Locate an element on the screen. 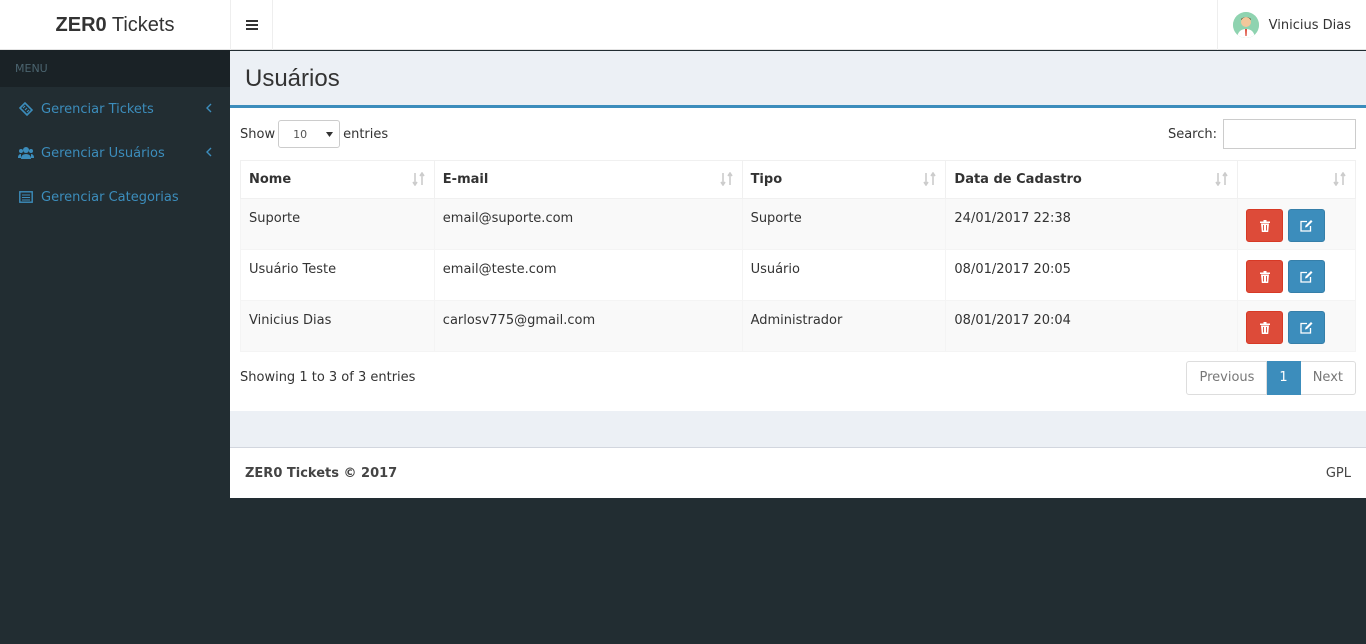  user-avatar-icon is located at coordinates (1245, 25).